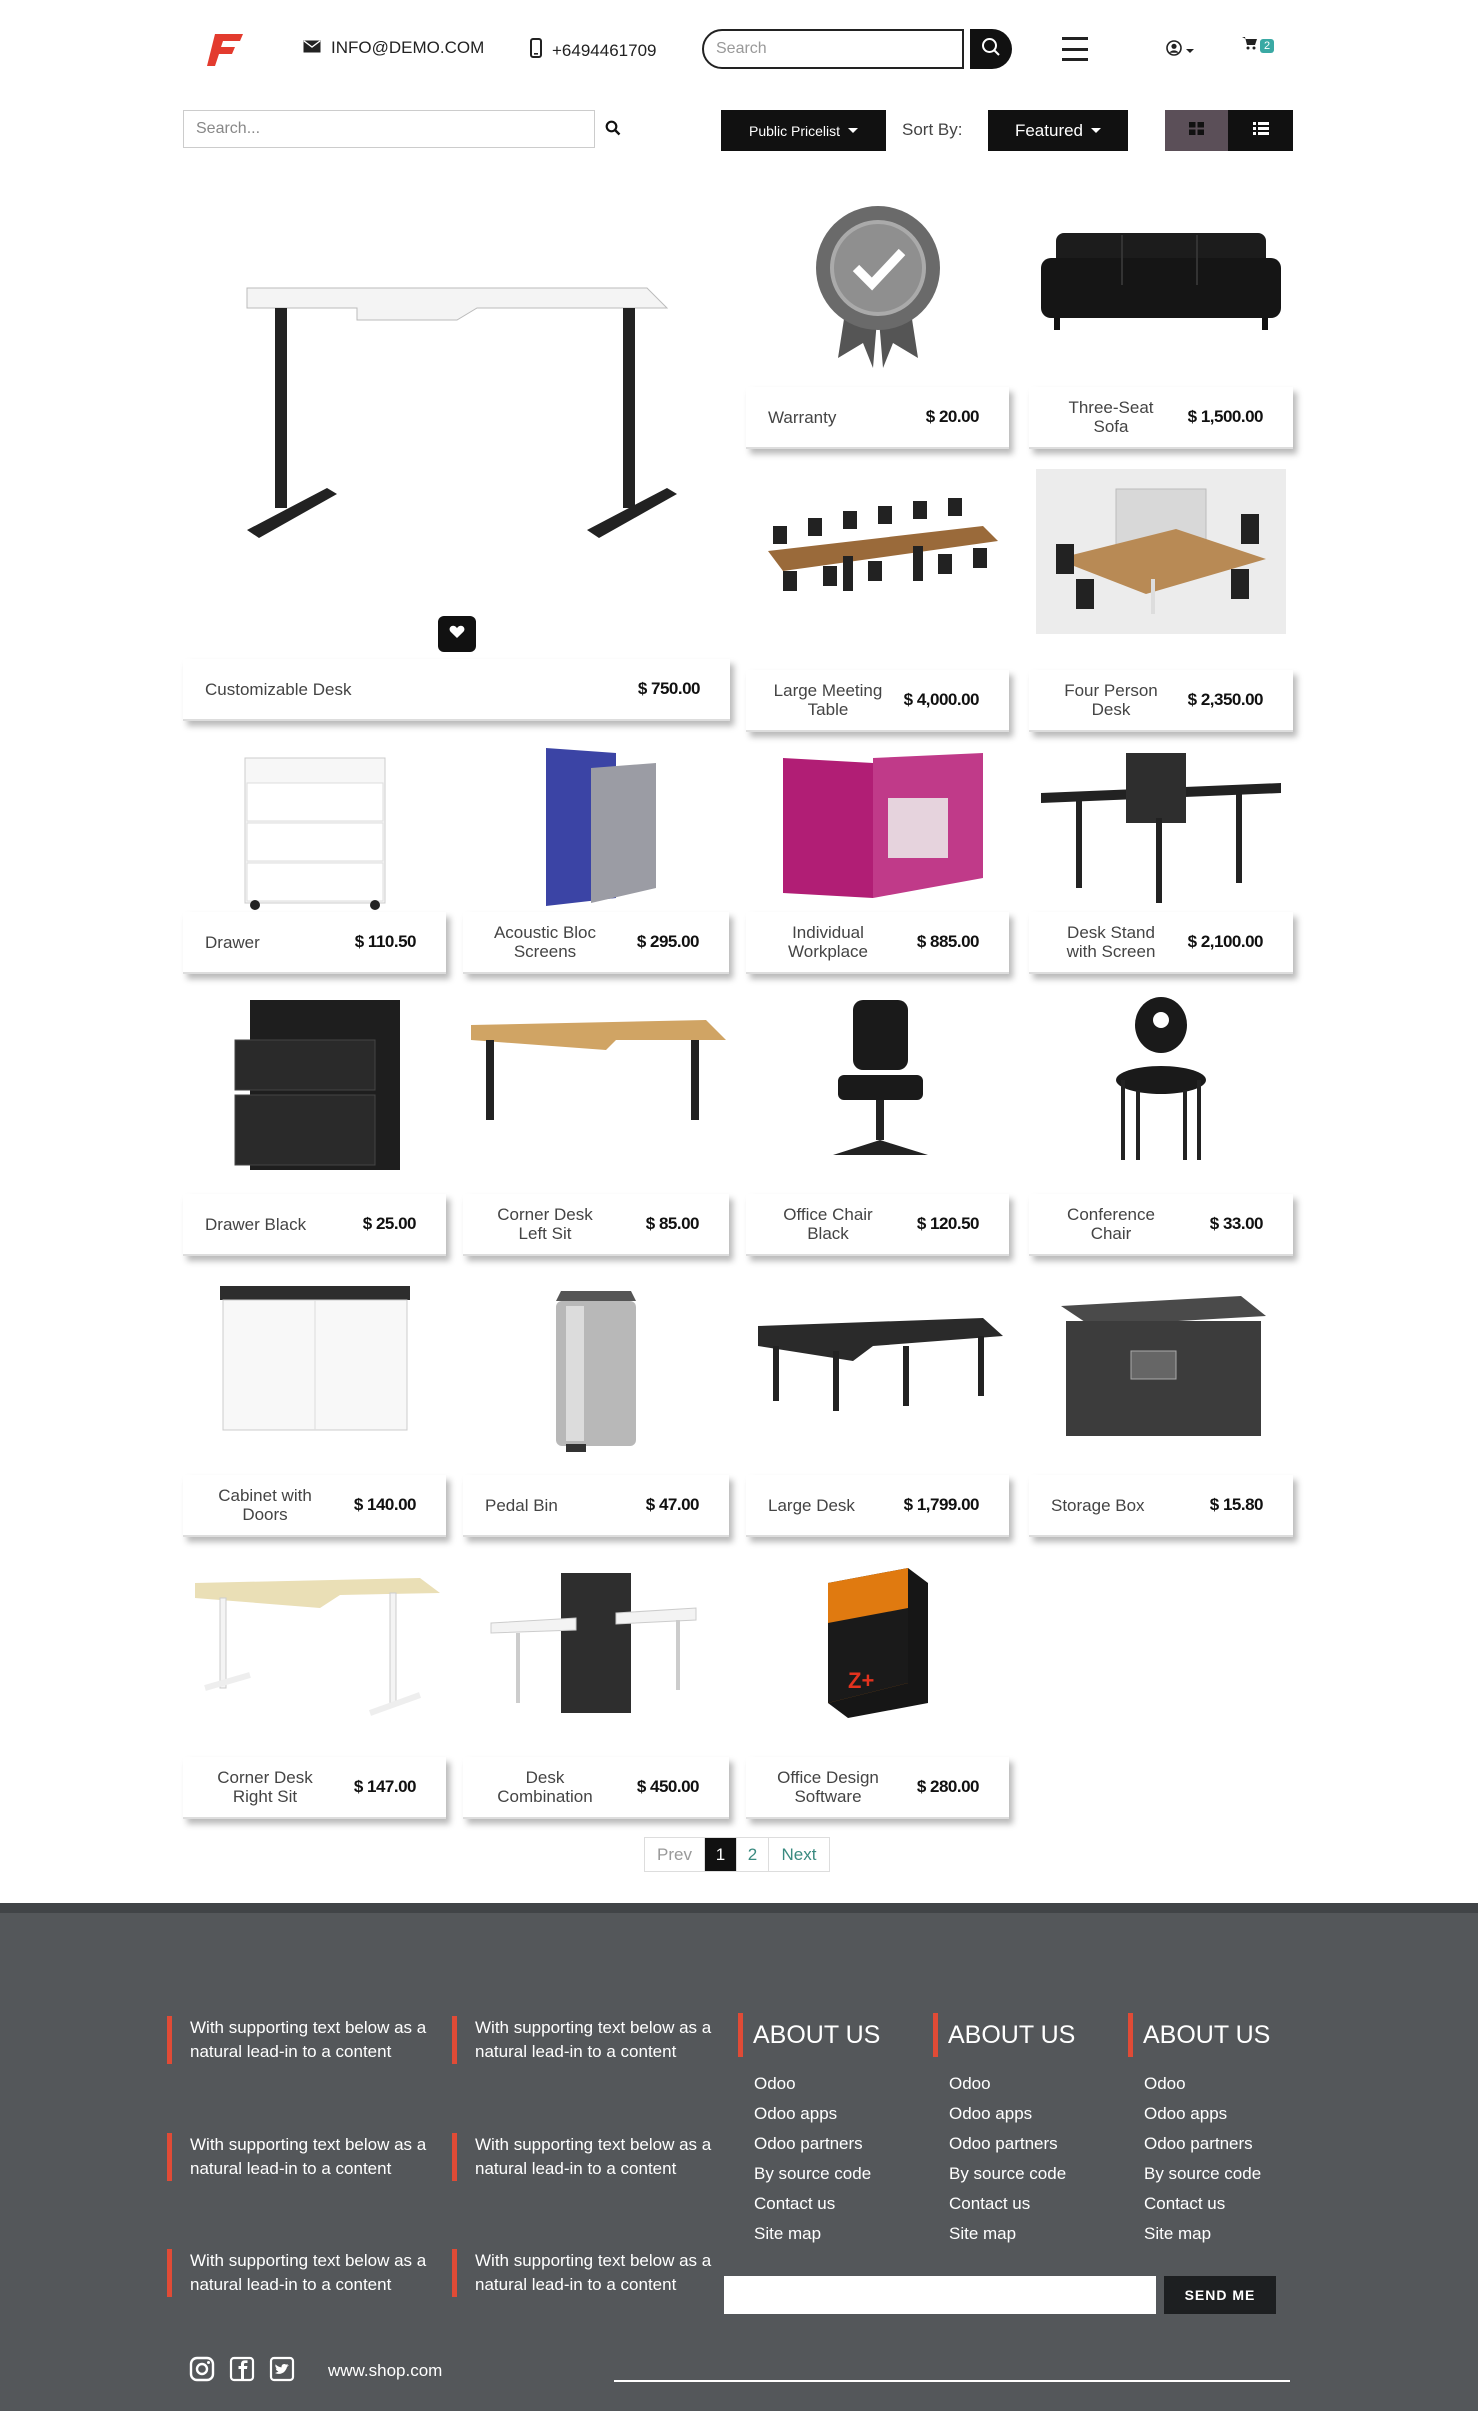 This screenshot has height=2411, width=1478. Describe the element at coordinates (721, 1854) in the screenshot. I see `pager-page-1: 1` at that location.